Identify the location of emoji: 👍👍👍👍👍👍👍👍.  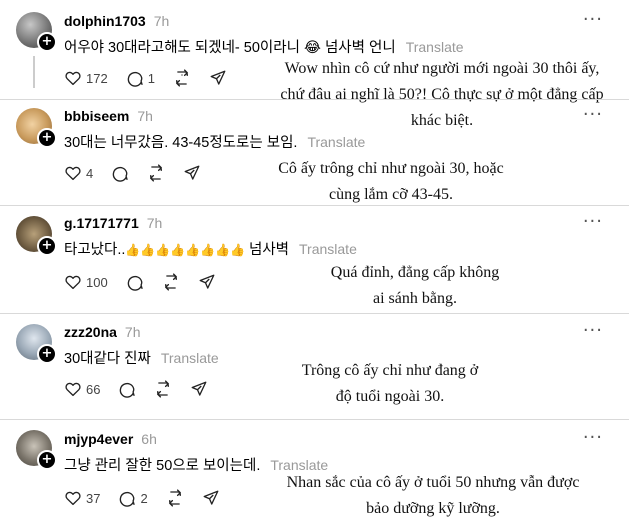
(185, 250).